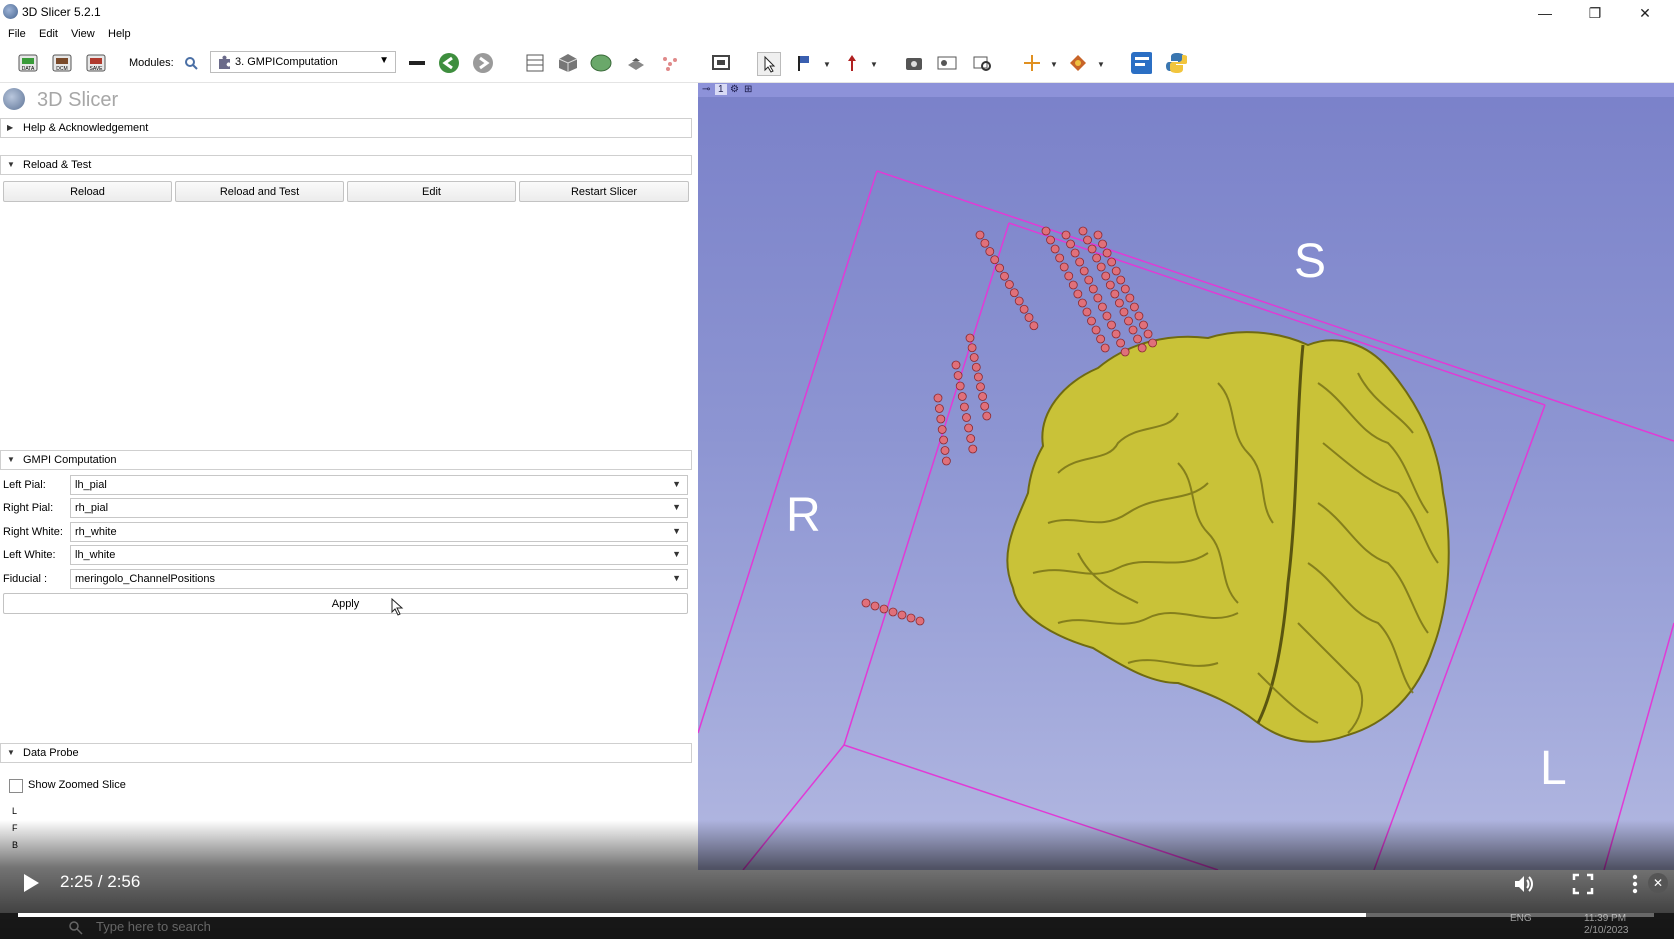 This screenshot has height=939, width=1674. What do you see at coordinates (417, 63) in the screenshot?
I see `module-history-button` at bounding box center [417, 63].